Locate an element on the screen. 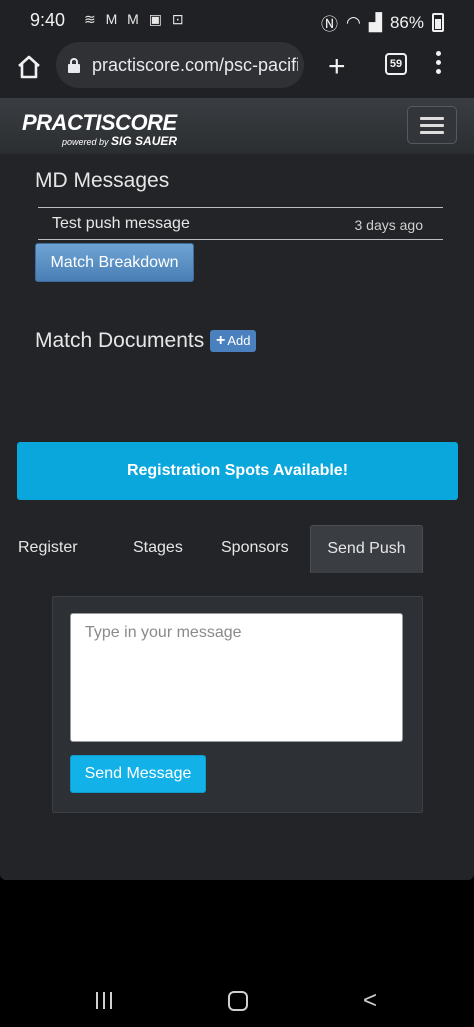 Image resolution: width=474 pixels, height=1027 pixels. tab-sponsors: Sponsors is located at coordinates (261, 548).